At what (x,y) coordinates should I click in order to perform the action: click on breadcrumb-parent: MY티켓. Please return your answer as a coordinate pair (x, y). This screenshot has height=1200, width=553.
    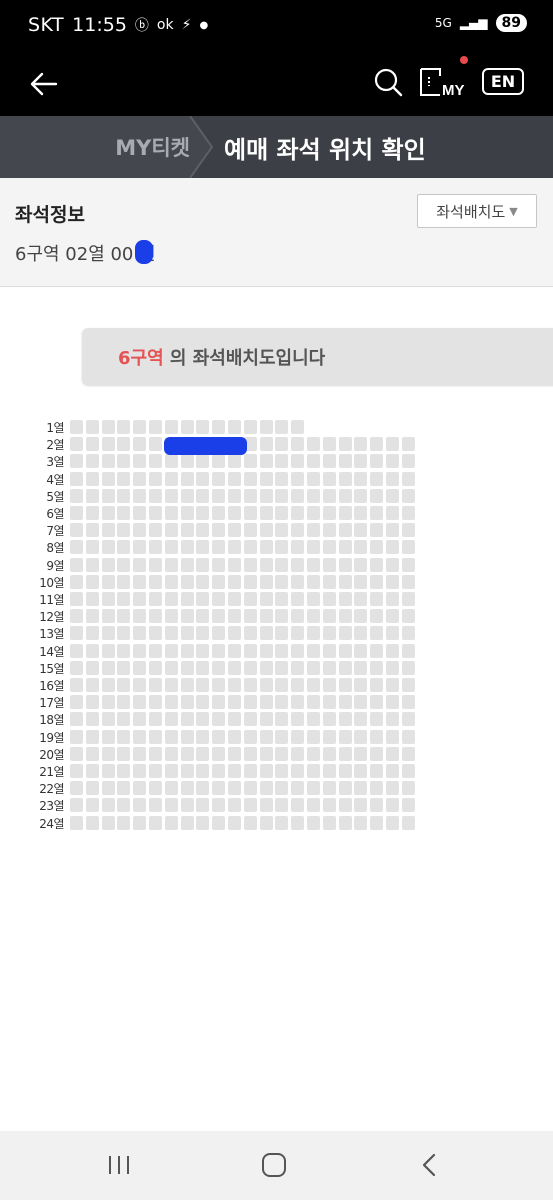
    Looking at the image, I should click on (106, 147).